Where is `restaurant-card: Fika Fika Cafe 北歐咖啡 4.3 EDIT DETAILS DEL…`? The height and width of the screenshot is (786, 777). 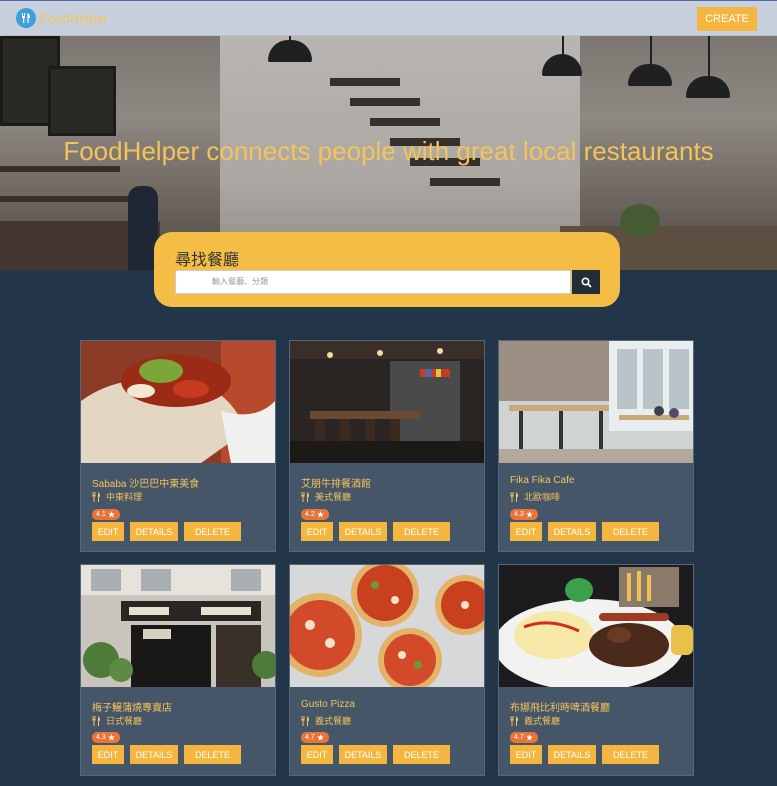 restaurant-card: Fika Fika Cafe 北歐咖啡 4.3 EDIT DETAILS DEL… is located at coordinates (596, 446).